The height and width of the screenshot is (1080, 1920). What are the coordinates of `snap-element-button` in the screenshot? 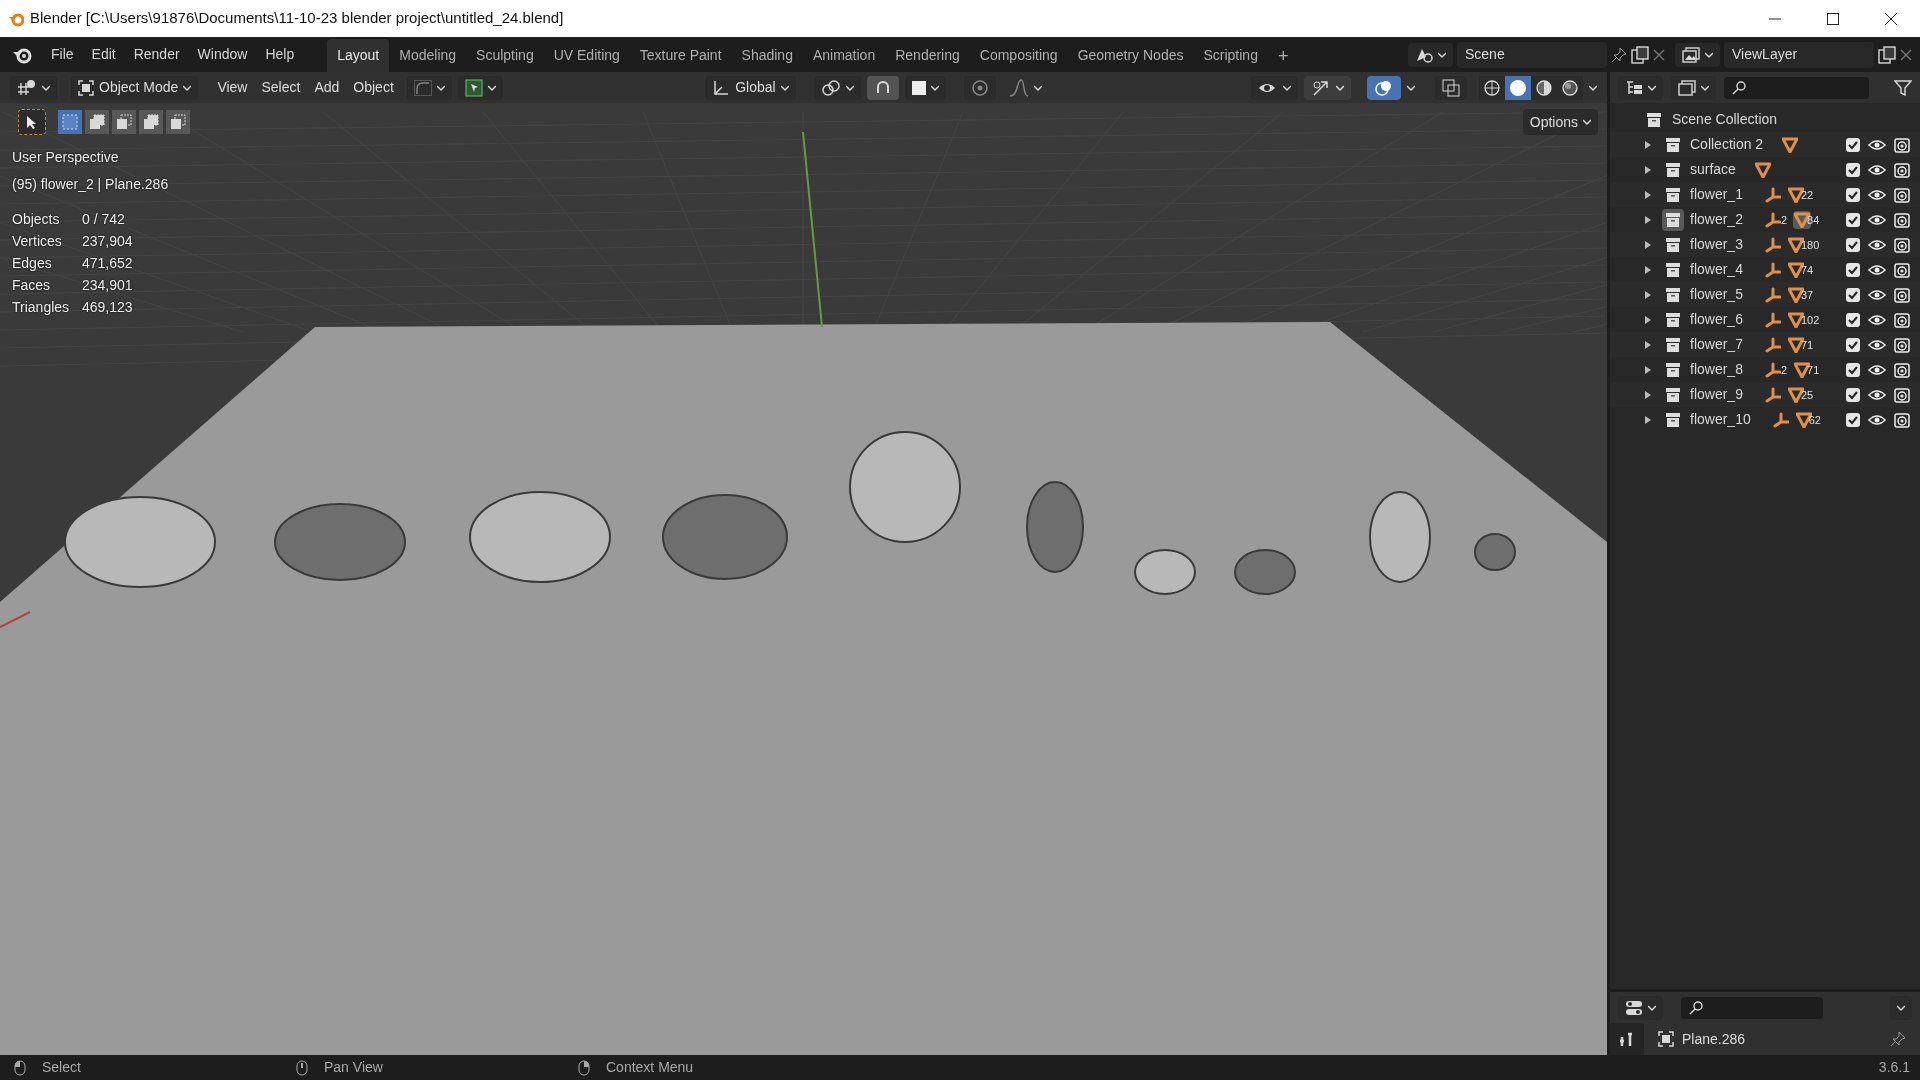 It's located at (925, 87).